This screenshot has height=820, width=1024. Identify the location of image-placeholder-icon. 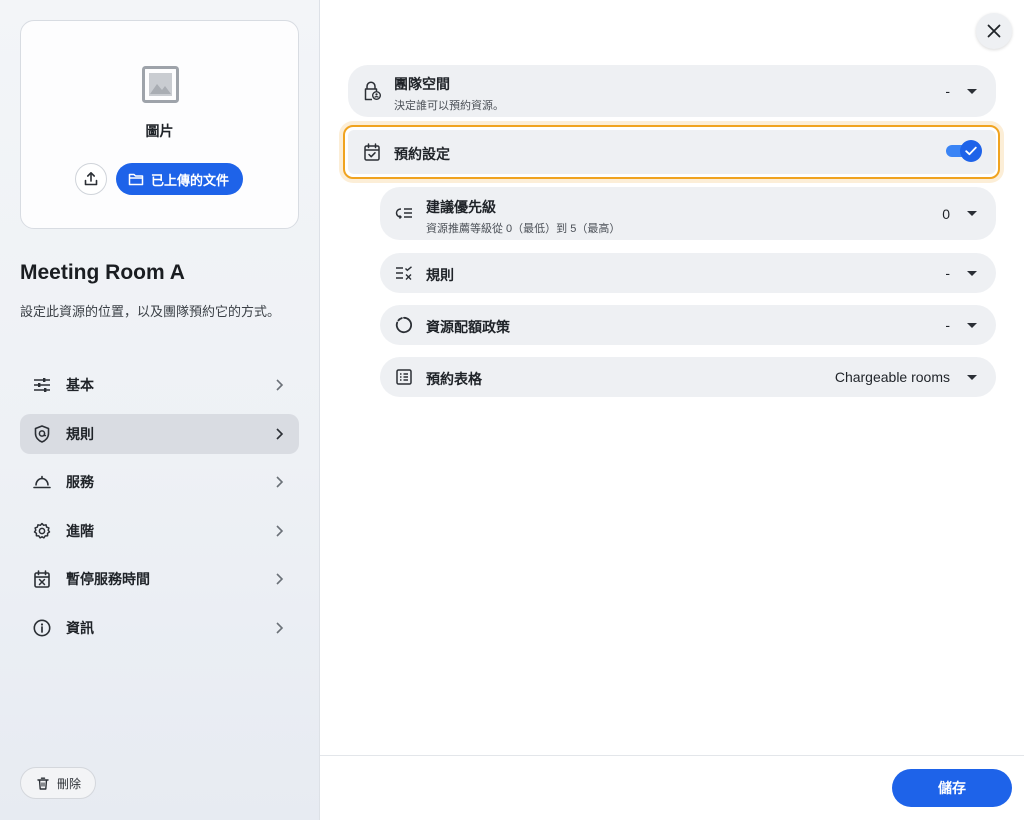
(160, 84).